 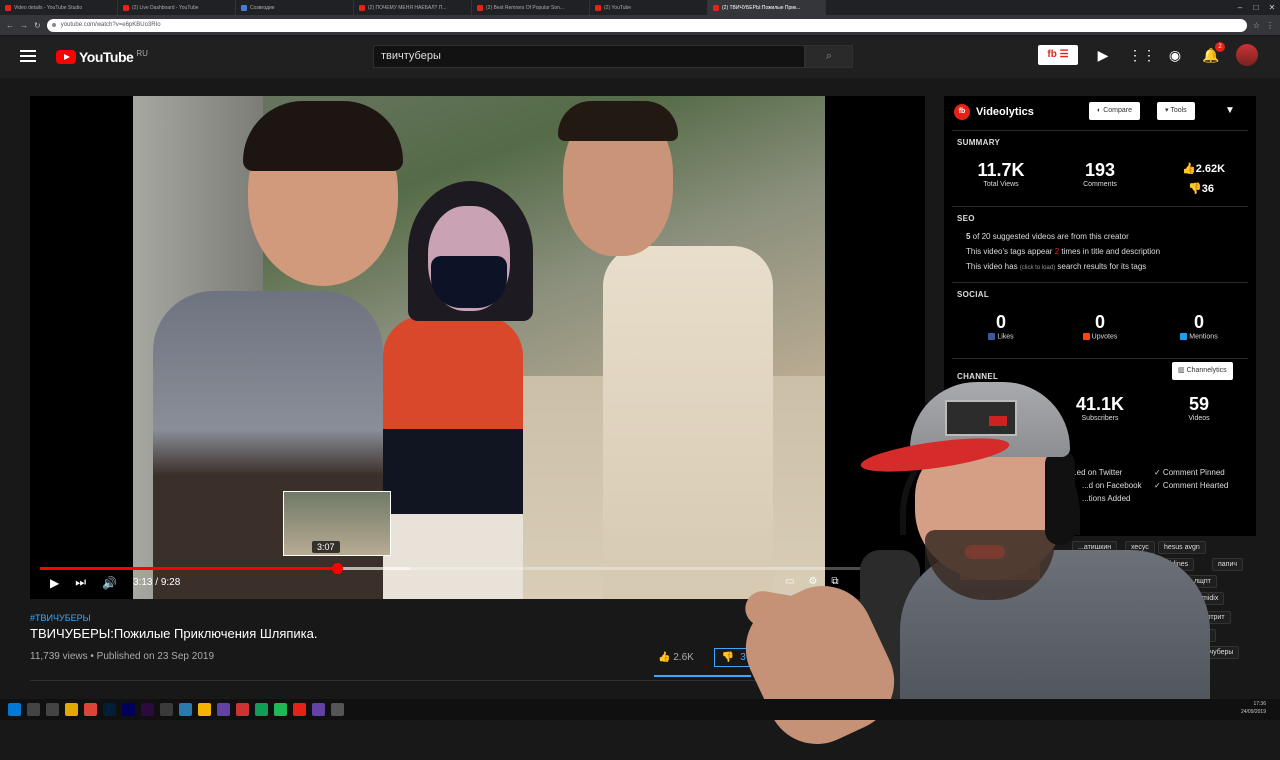 What do you see at coordinates (1228, 564) in the screenshot?
I see `tag-chip: папич` at bounding box center [1228, 564].